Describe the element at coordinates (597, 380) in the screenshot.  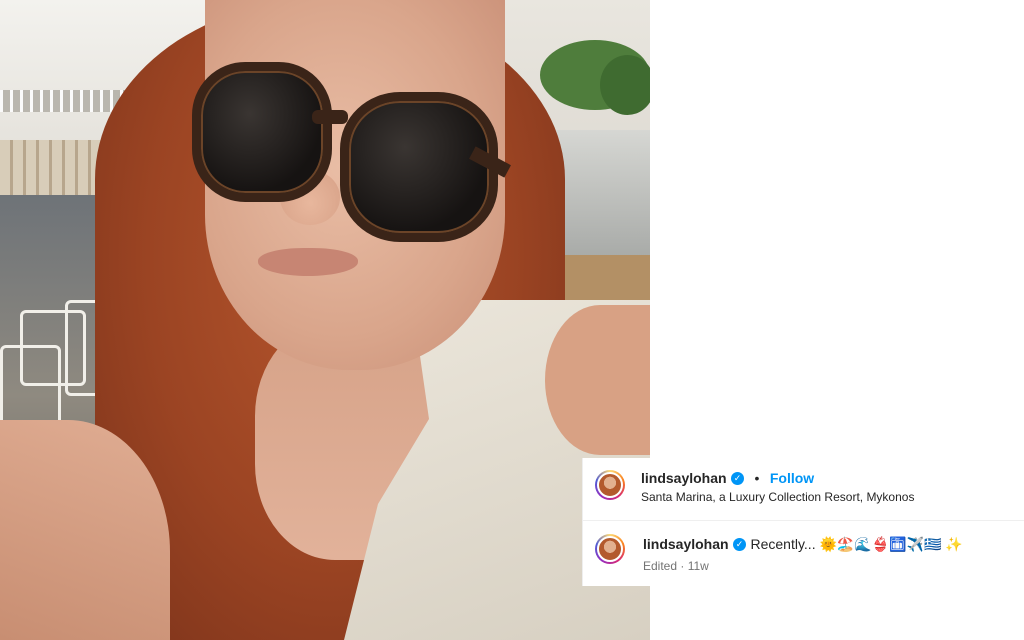
I see `shoulder` at that location.